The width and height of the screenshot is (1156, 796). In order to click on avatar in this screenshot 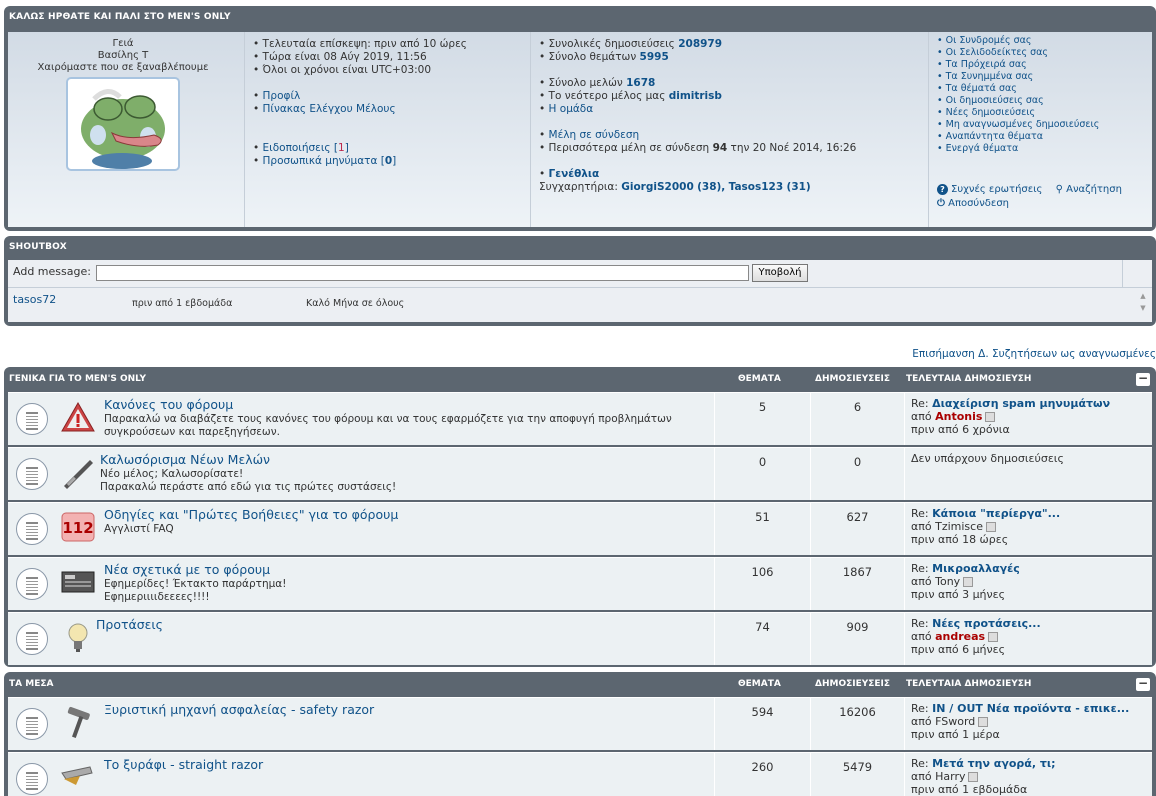, I will do `click(123, 124)`.